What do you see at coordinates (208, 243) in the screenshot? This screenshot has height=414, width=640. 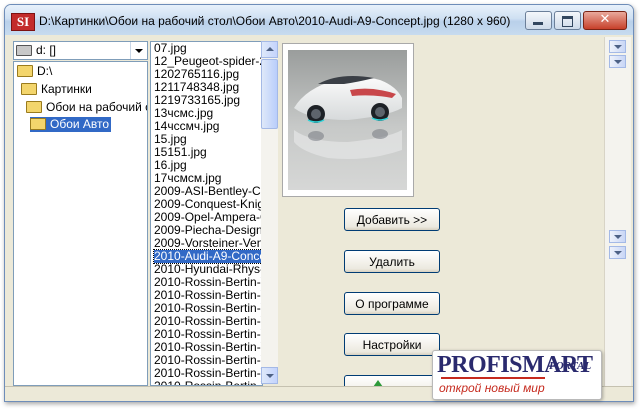 I see `file-item: 2009-Vorsteiner-Ventro` at bounding box center [208, 243].